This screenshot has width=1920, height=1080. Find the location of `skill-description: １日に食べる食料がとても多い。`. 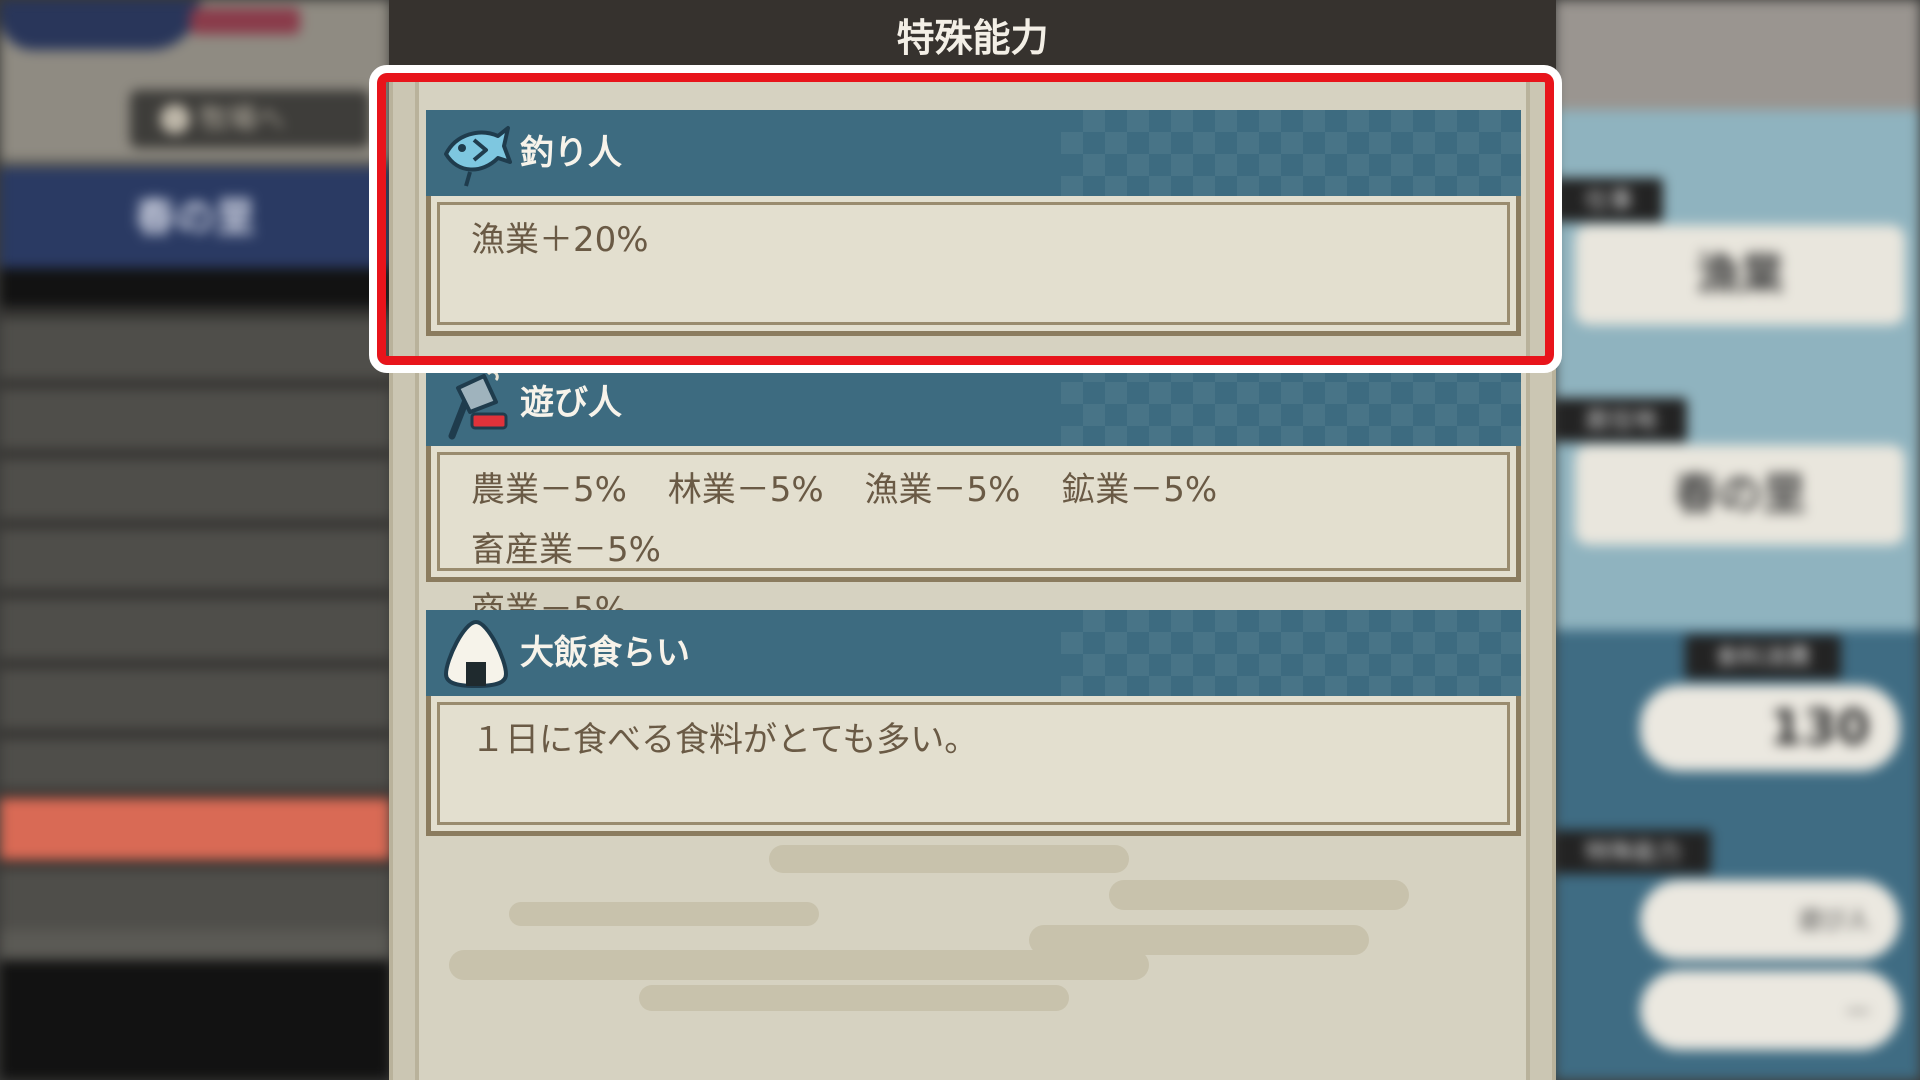

skill-description: １日に食べる食料がとても多い。 is located at coordinates (973, 766).